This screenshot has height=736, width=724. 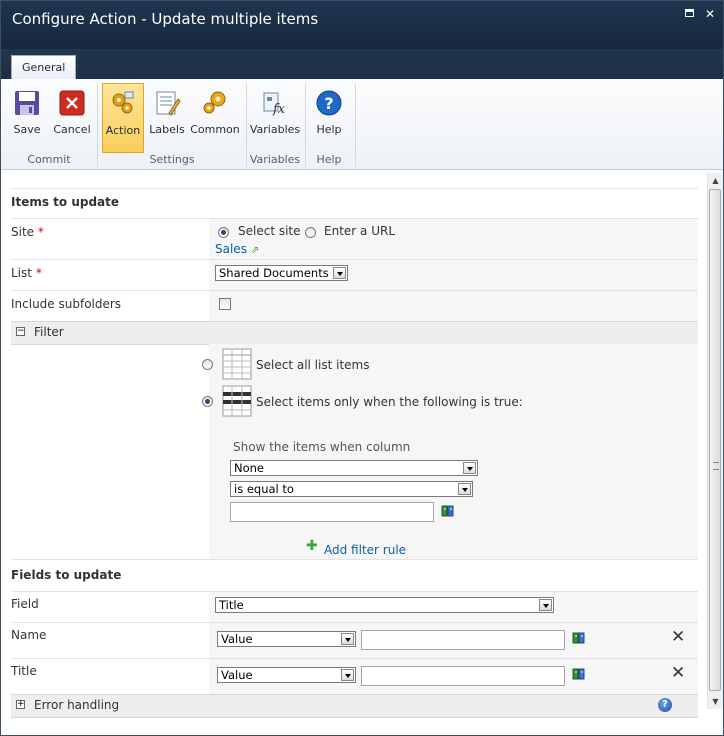 What do you see at coordinates (123, 118) in the screenshot?
I see `action-button: Action` at bounding box center [123, 118].